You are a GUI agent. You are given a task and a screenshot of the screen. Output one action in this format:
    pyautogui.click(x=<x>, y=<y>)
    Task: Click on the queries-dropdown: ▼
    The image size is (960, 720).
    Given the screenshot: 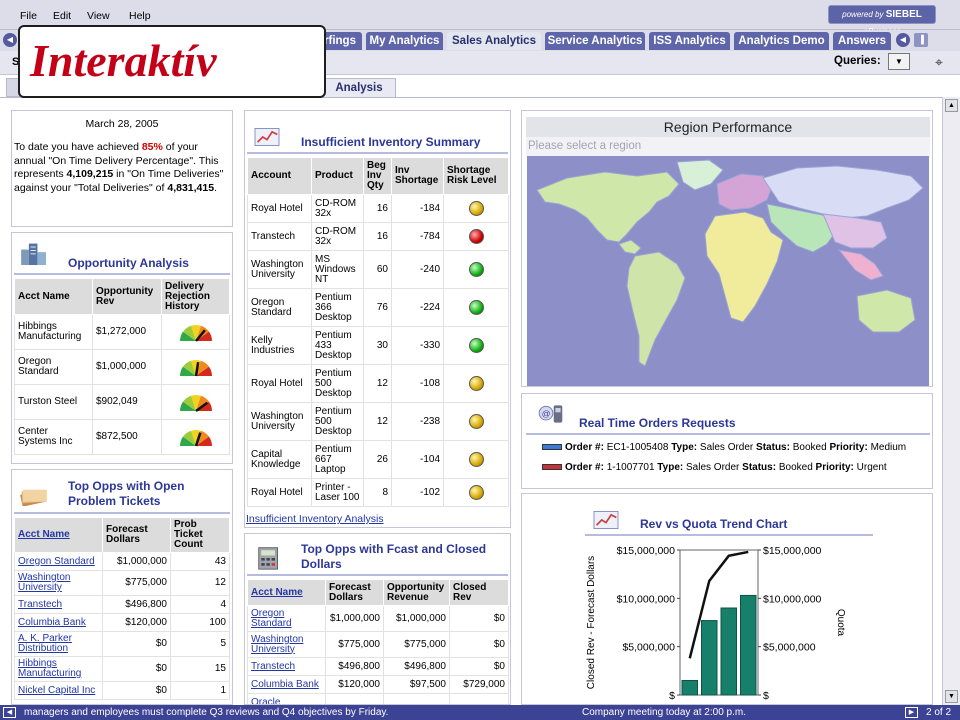 What is the action you would take?
    pyautogui.click(x=899, y=61)
    